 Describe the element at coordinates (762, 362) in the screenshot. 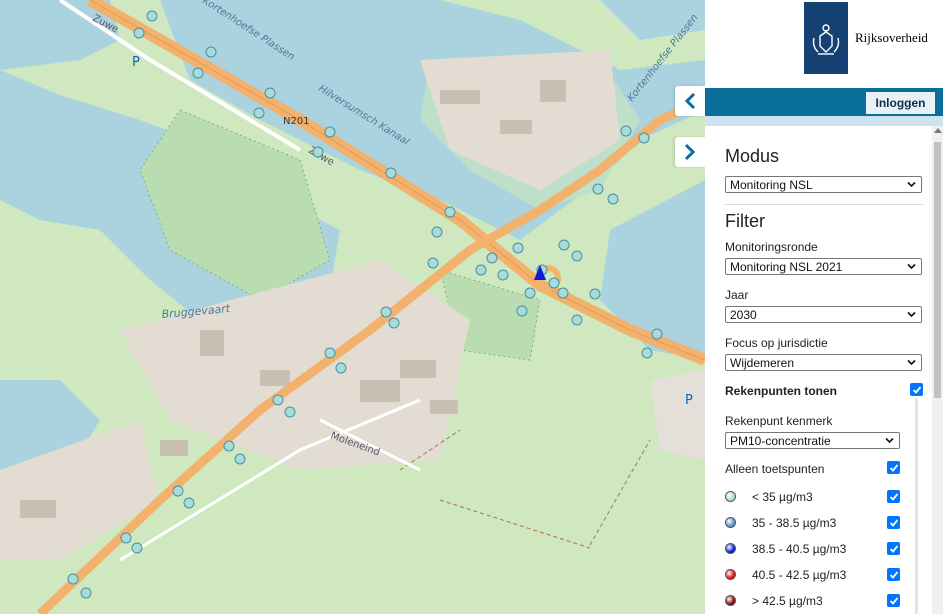

I see `jurisdiction-select-value: Wijdemeren` at that location.